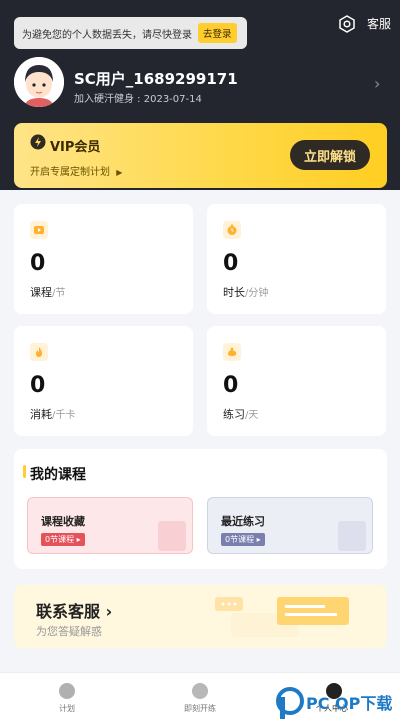 The image size is (400, 720). What do you see at coordinates (68, 611) in the screenshot?
I see `contact-title-text: 联系客服` at bounding box center [68, 611].